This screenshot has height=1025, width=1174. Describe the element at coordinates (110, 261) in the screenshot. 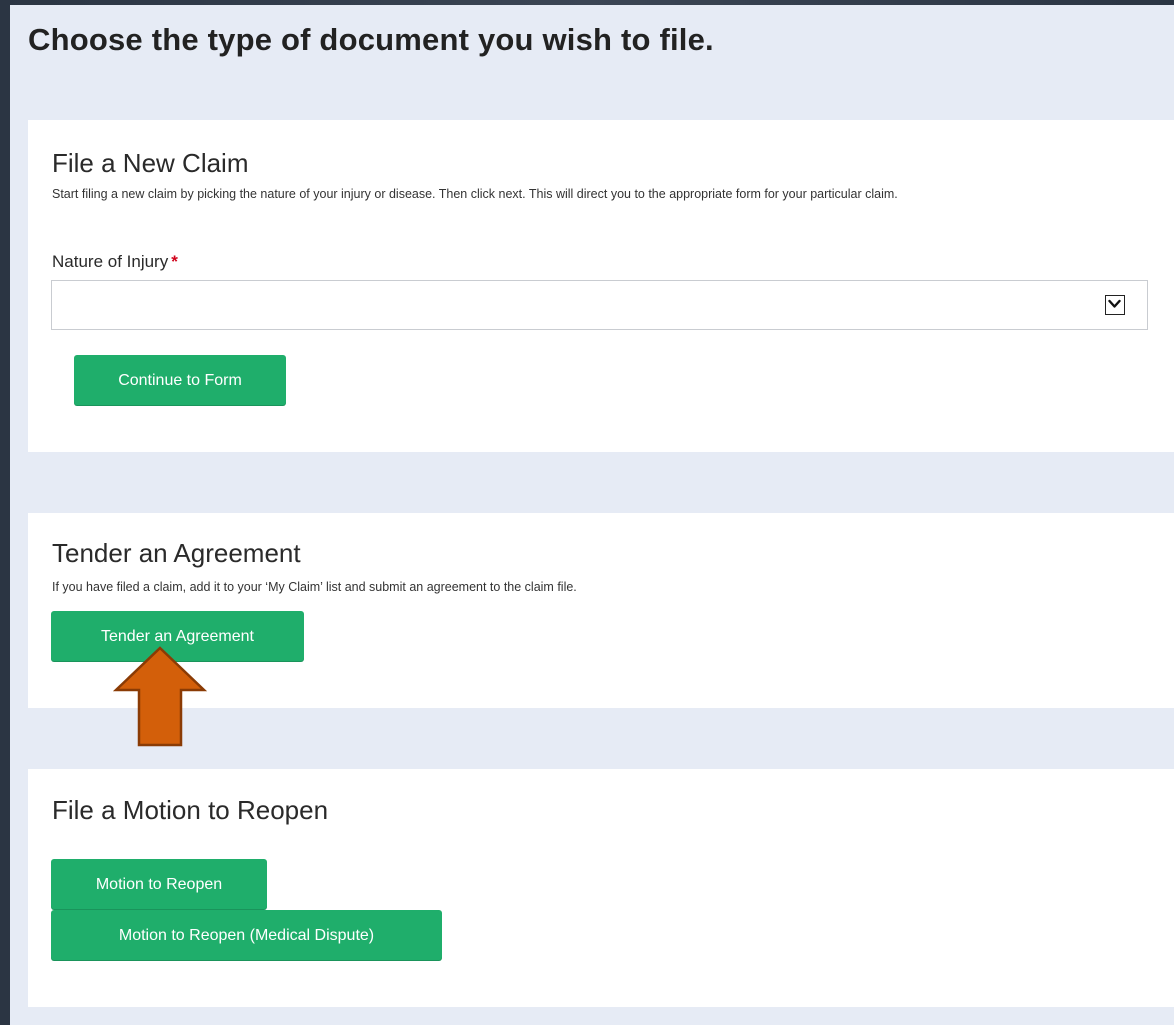

I see `nature-of-injury-label-text: Nature of Injury` at that location.